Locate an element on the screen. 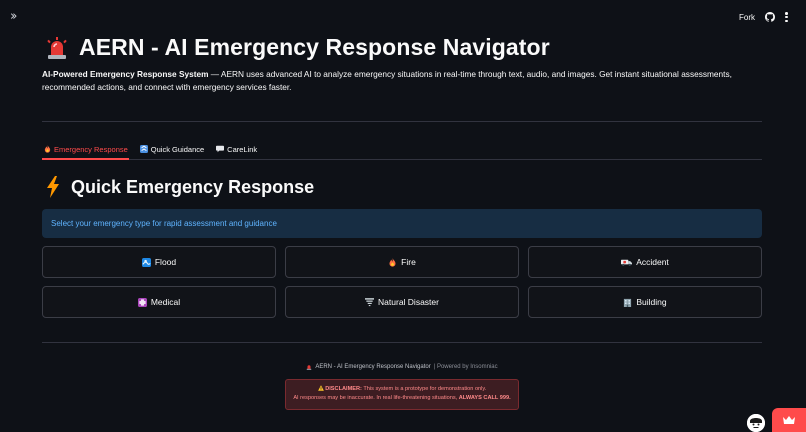 This screenshot has height=432, width=806. accident-button: Accident is located at coordinates (645, 262).